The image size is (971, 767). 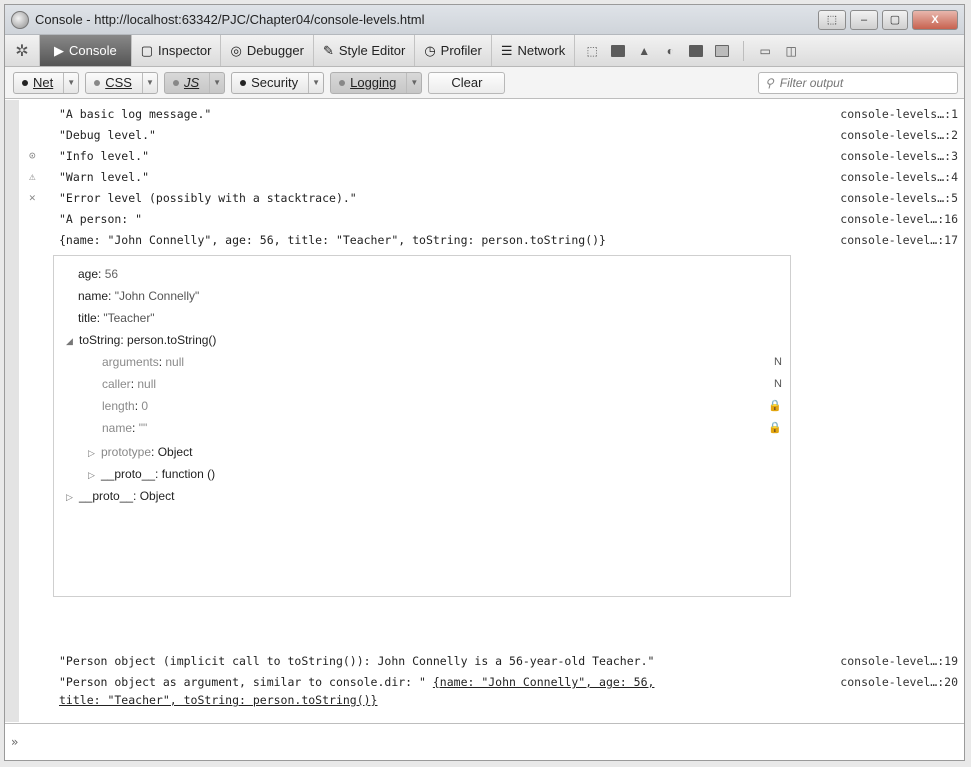 I want to click on scratchpad-icon, so click(x=696, y=51).